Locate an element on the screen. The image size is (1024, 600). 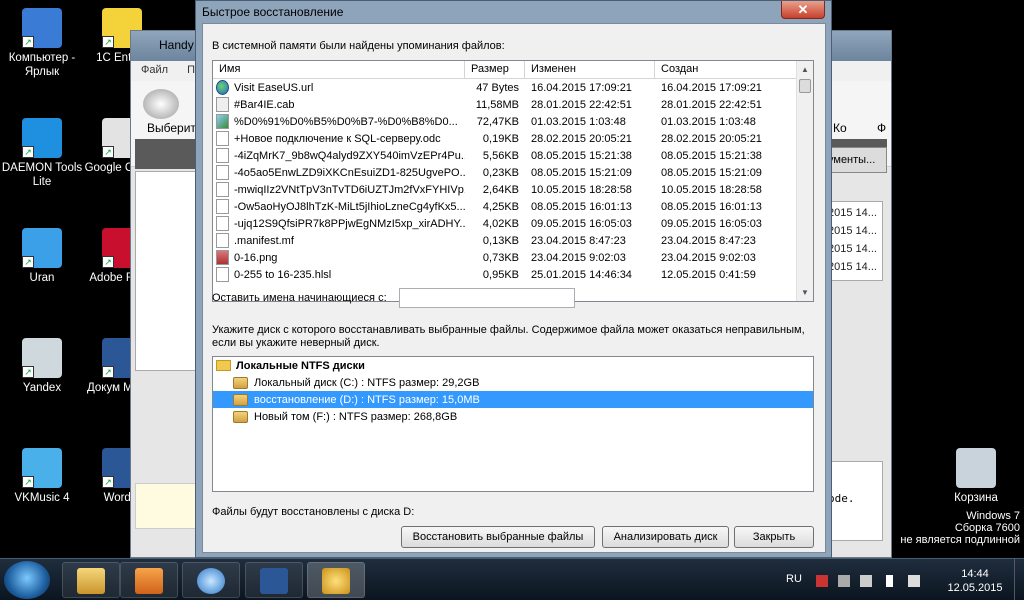
watermark-line: не является подлинной is located at coordinates (960, 540).